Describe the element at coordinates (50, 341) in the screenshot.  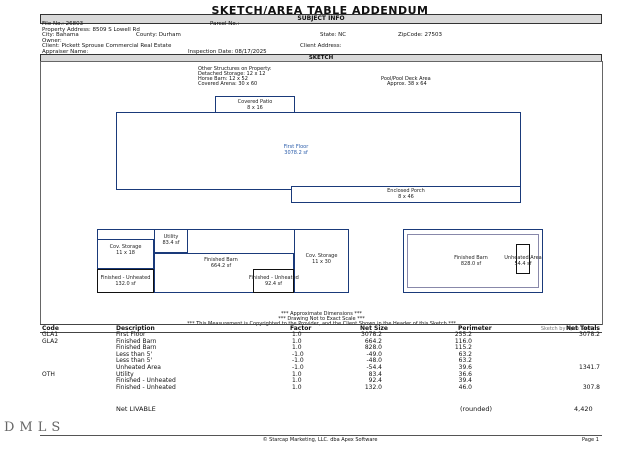
I see `cell-code: GLA2` at that location.